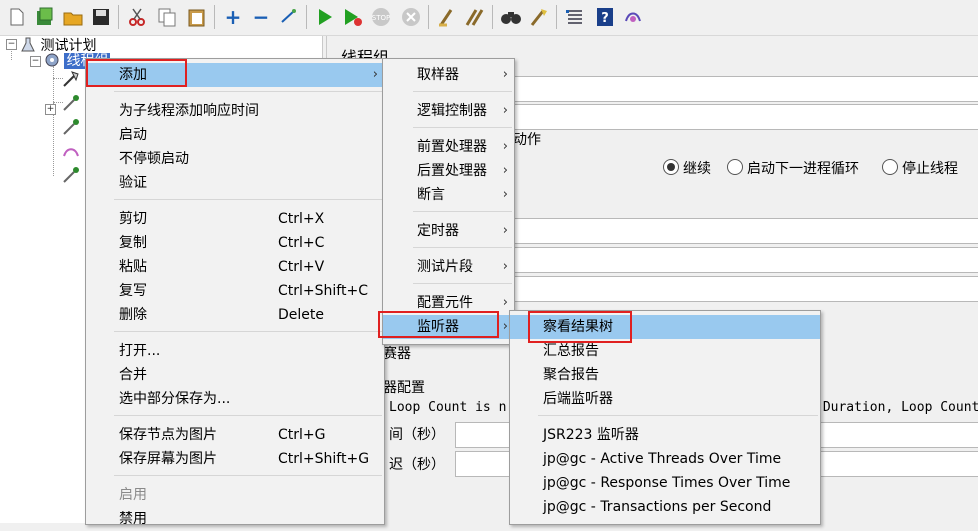 This screenshot has width=978, height=531. What do you see at coordinates (133, 243) in the screenshot?
I see `menu-item-label: 复制` at bounding box center [133, 243].